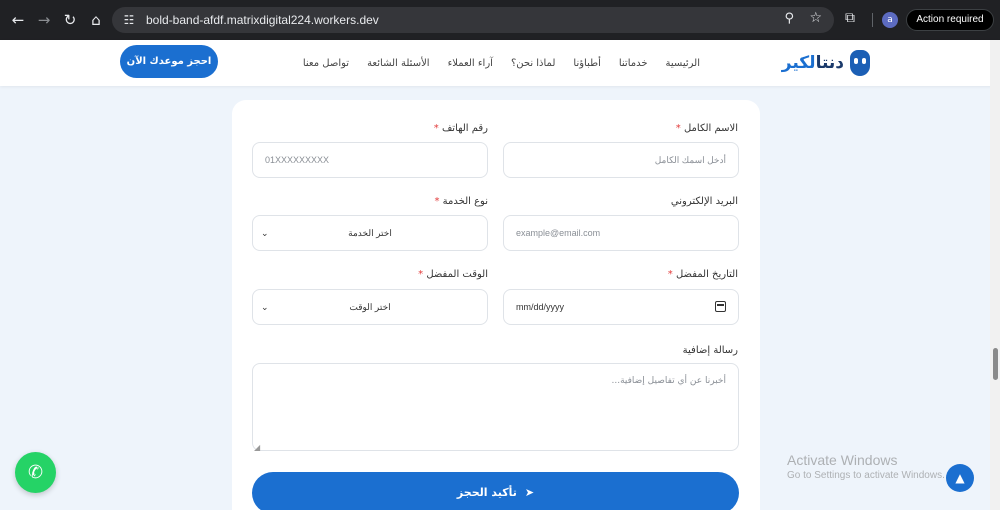 This screenshot has height=510, width=1000. Describe the element at coordinates (704, 201) in the screenshot. I see `email-label: البريد الإلكتروني` at that location.